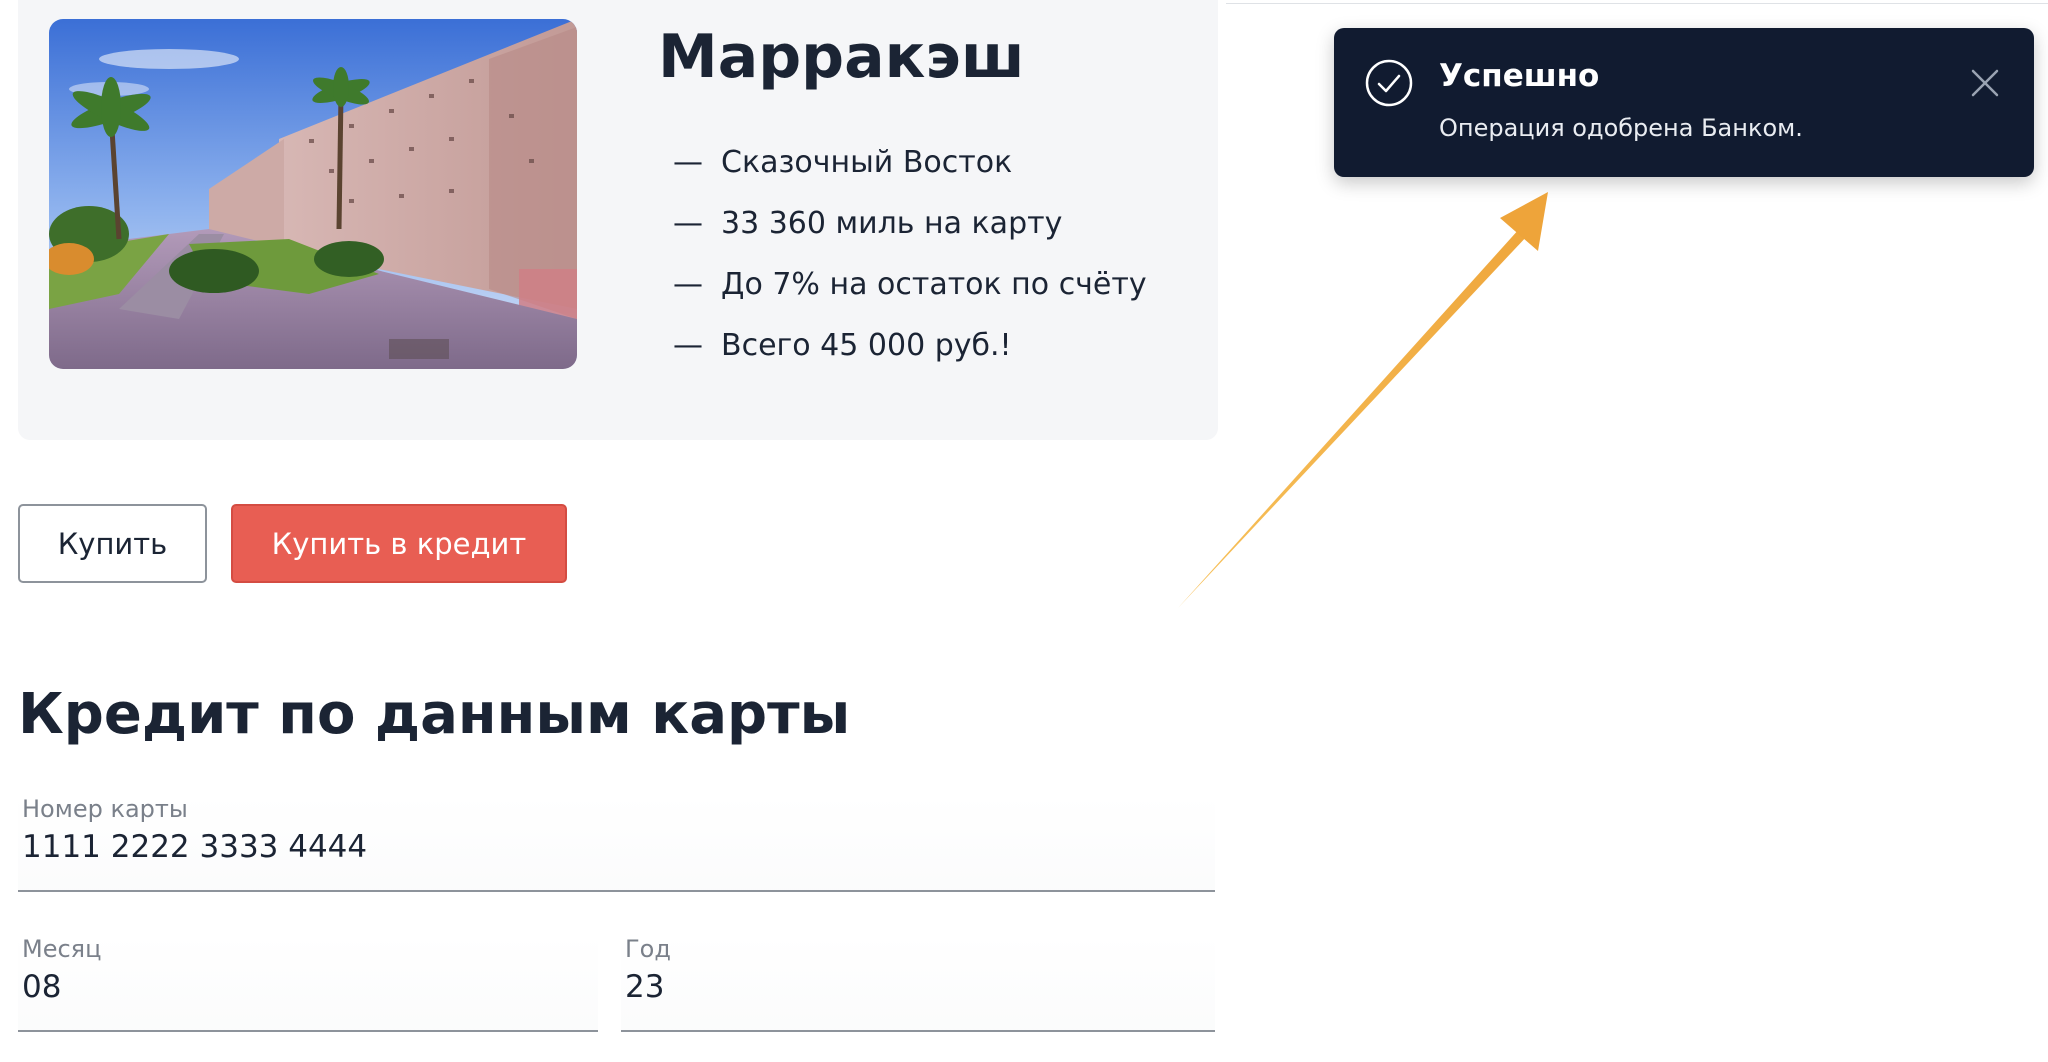 The height and width of the screenshot is (1062, 2048). I want to click on month-label: Месяц, so click(62, 949).